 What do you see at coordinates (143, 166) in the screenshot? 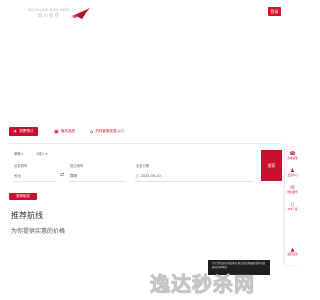
I see `date-label: 出发日期` at bounding box center [143, 166].